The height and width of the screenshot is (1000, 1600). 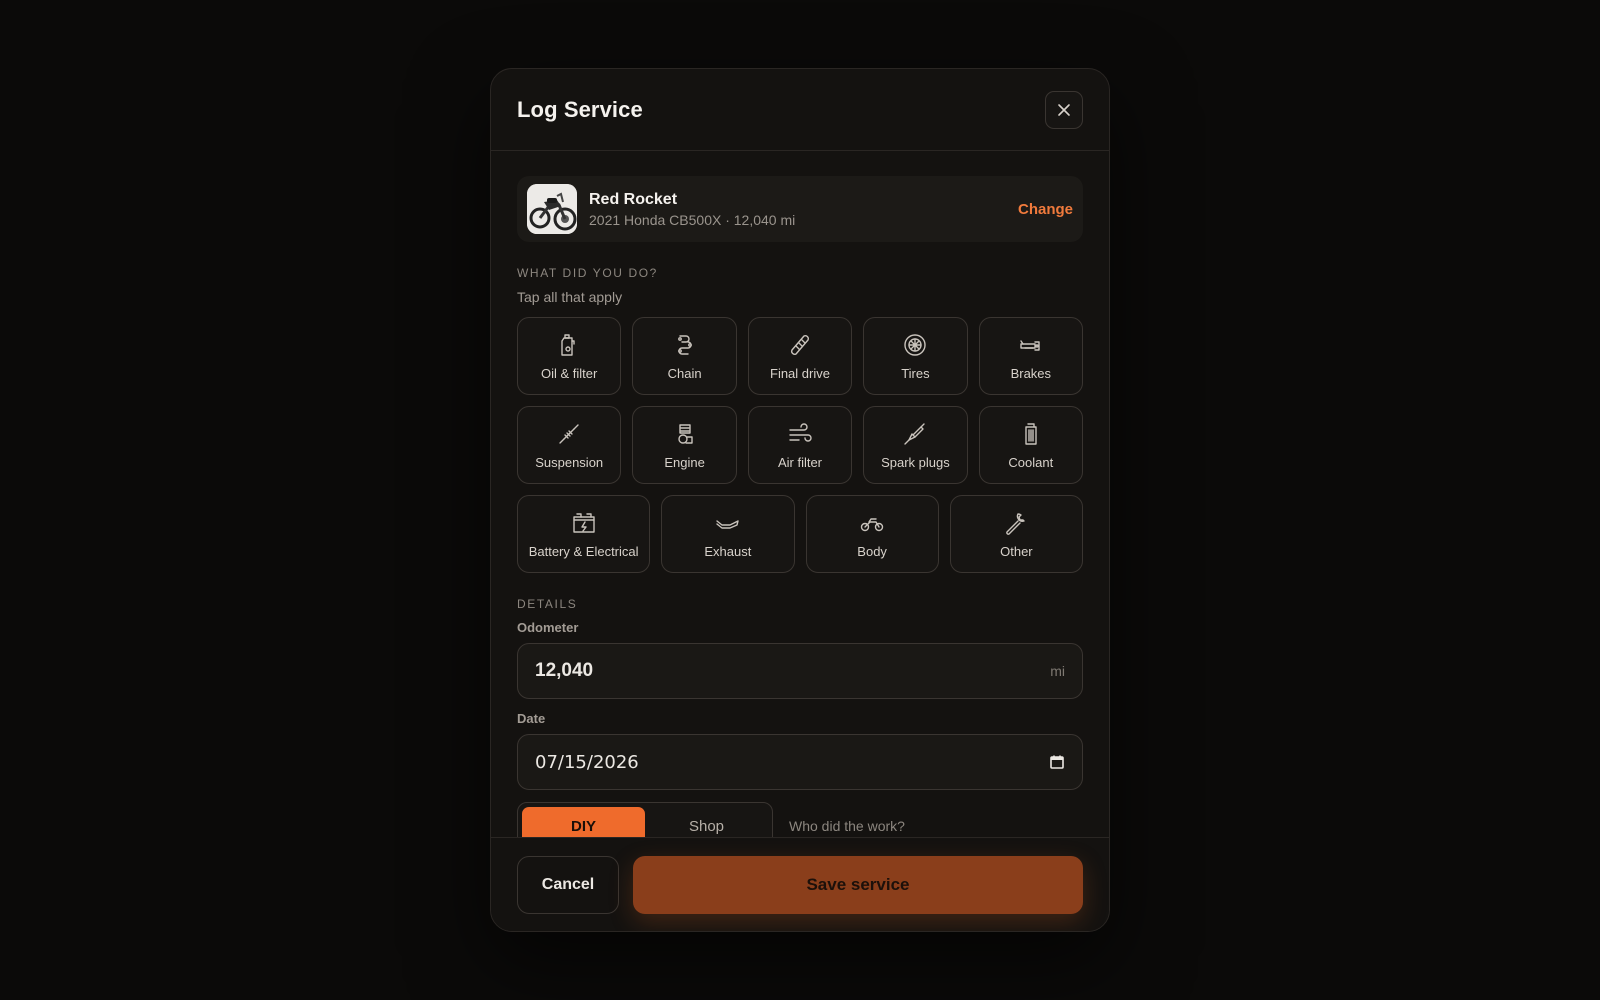 What do you see at coordinates (1016, 523) in the screenshot?
I see `wrench-icon` at bounding box center [1016, 523].